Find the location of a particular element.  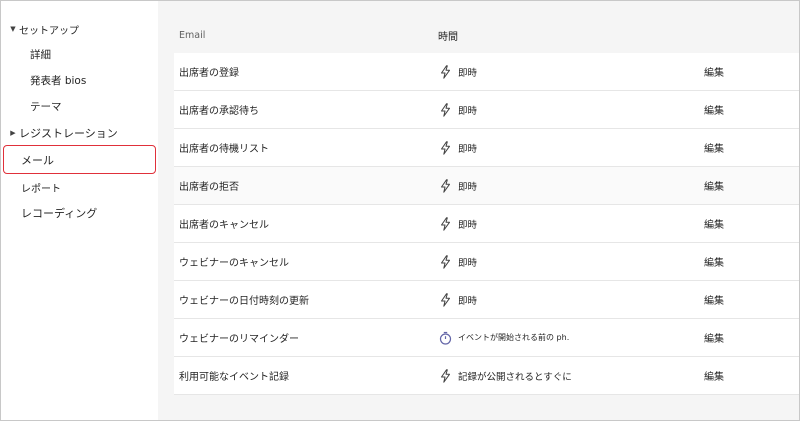

email-name: 利用可能なイベント記録 is located at coordinates (234, 377).